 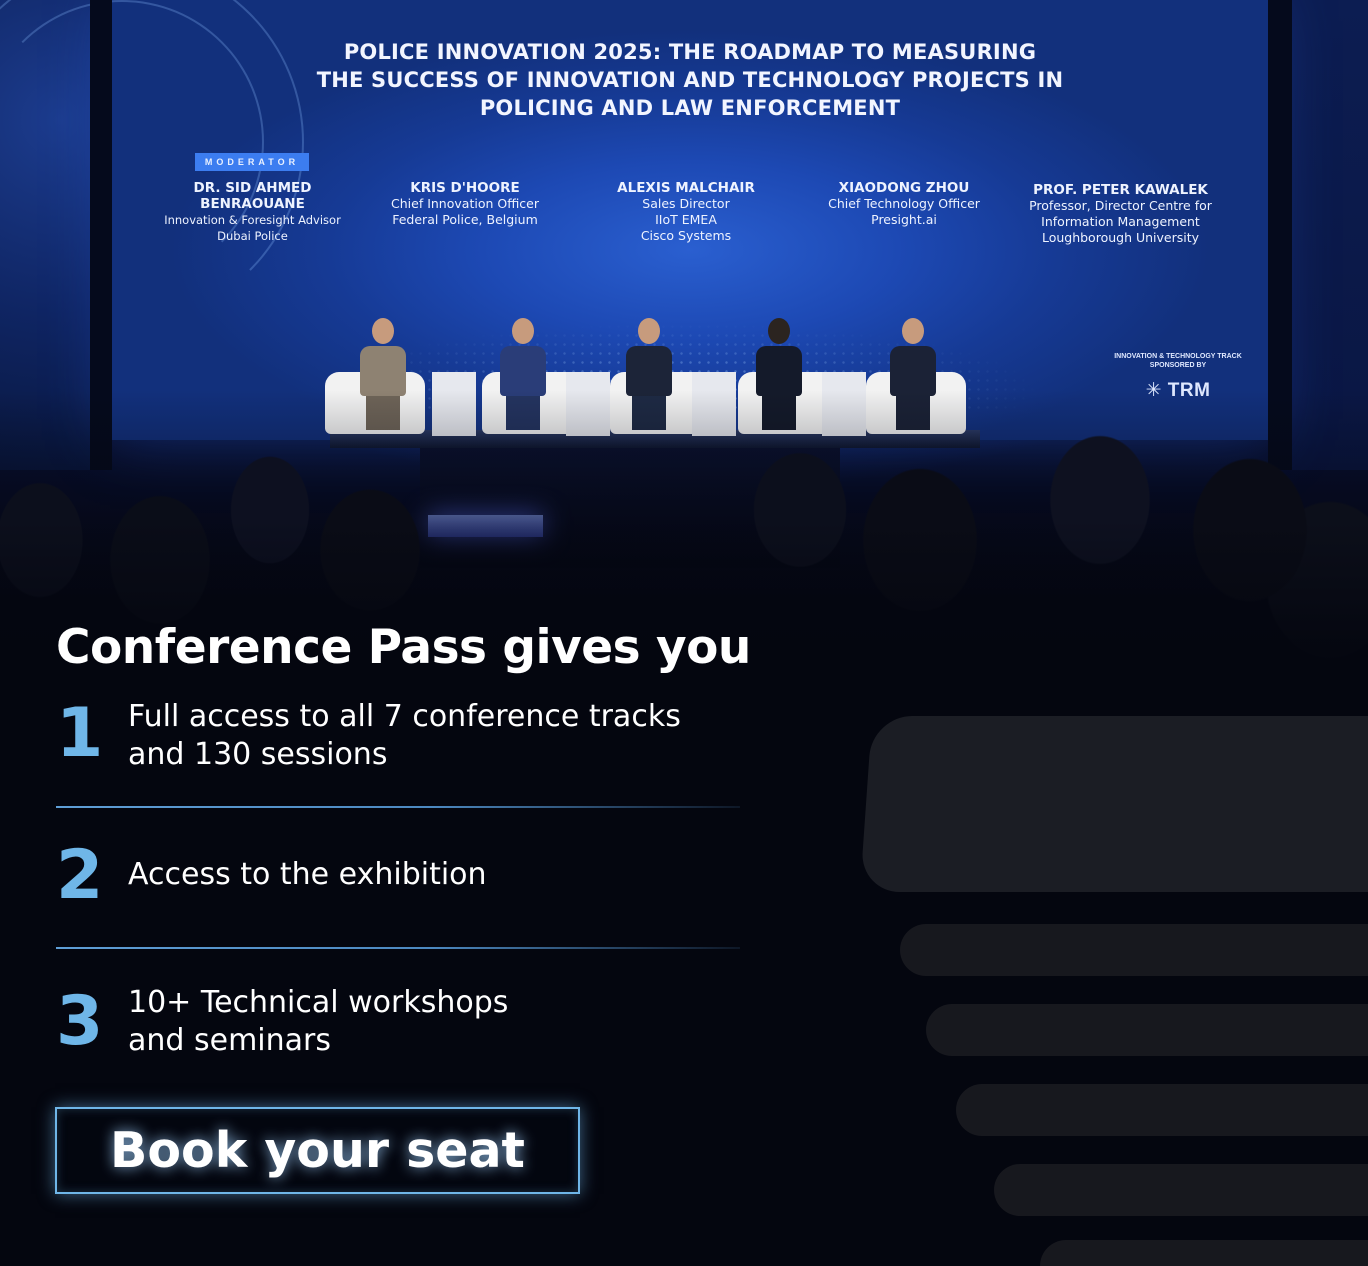 What do you see at coordinates (686, 188) in the screenshot?
I see `speaker-name: ALEXIS MALCHAIR` at bounding box center [686, 188].